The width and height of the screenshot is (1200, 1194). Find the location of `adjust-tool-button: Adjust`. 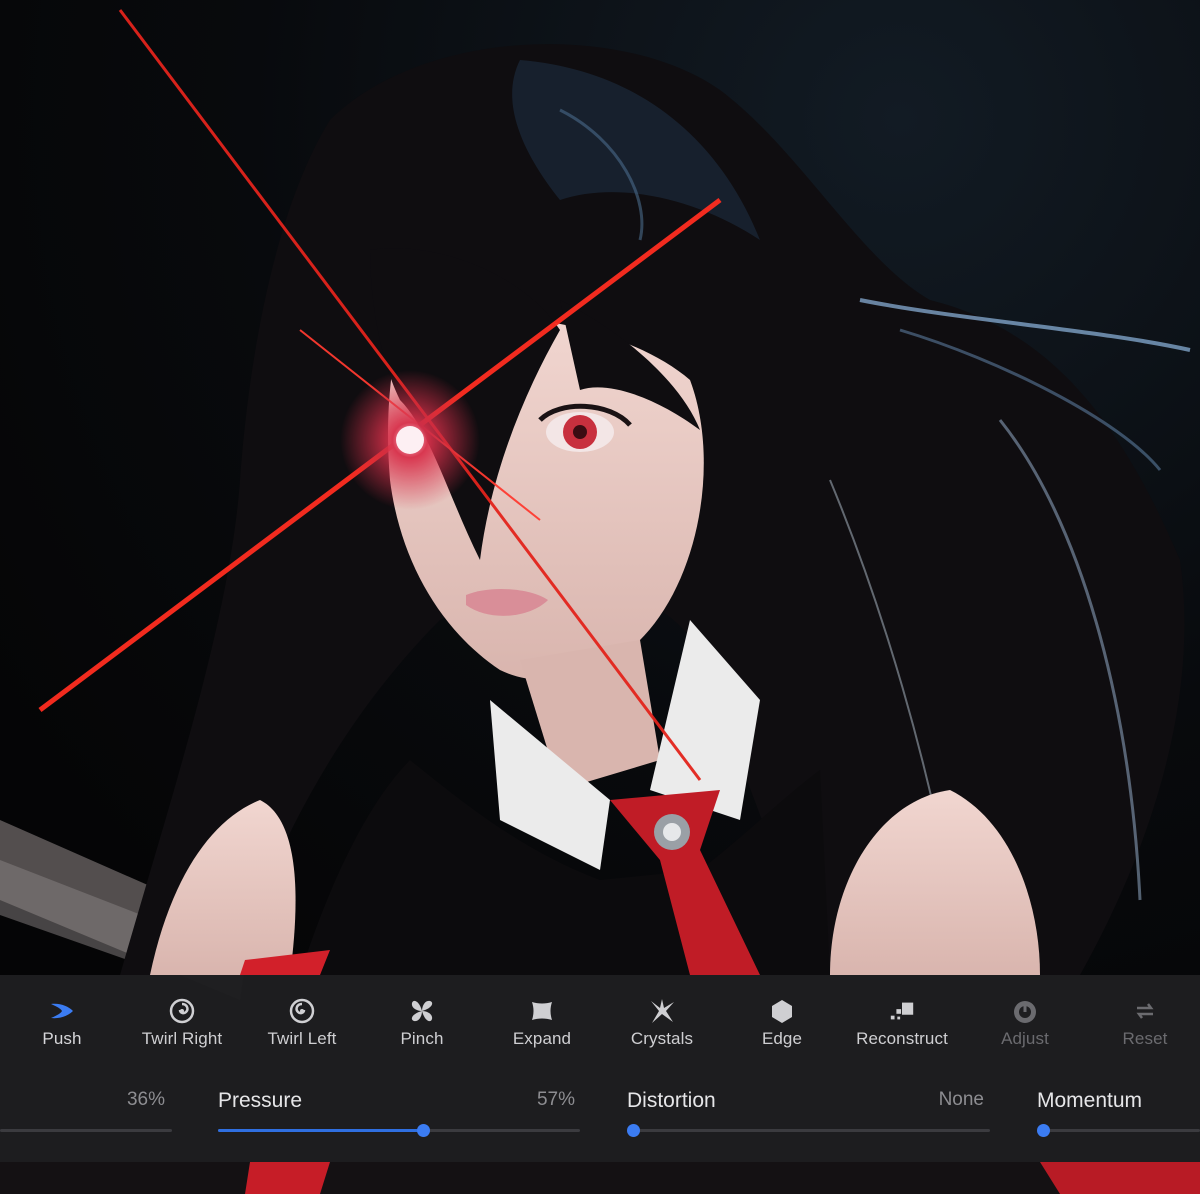

adjust-tool-button: Adjust is located at coordinates (1025, 1027).